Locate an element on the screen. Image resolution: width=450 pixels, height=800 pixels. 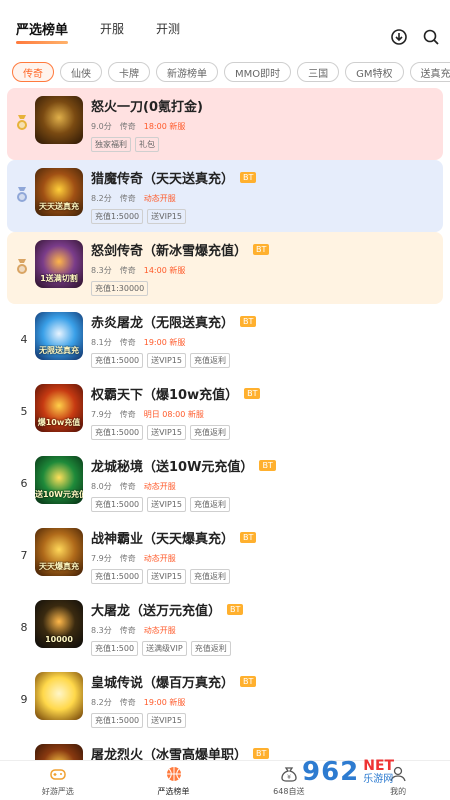
chip-5: 三国 is located at coordinates (318, 72).